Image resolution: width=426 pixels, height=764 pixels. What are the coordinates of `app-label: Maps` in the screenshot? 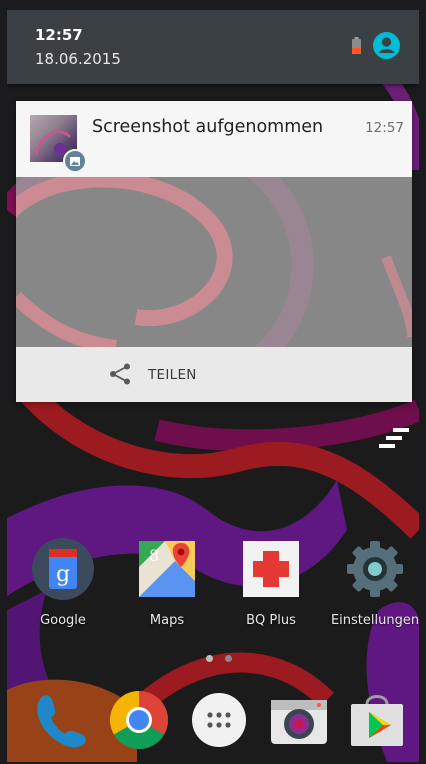 It's located at (167, 620).